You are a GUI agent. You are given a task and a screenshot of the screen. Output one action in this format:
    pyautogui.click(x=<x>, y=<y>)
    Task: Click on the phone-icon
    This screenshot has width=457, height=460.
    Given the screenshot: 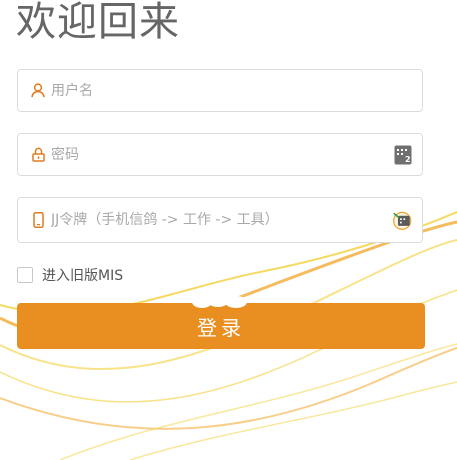 What is the action you would take?
    pyautogui.click(x=38, y=220)
    